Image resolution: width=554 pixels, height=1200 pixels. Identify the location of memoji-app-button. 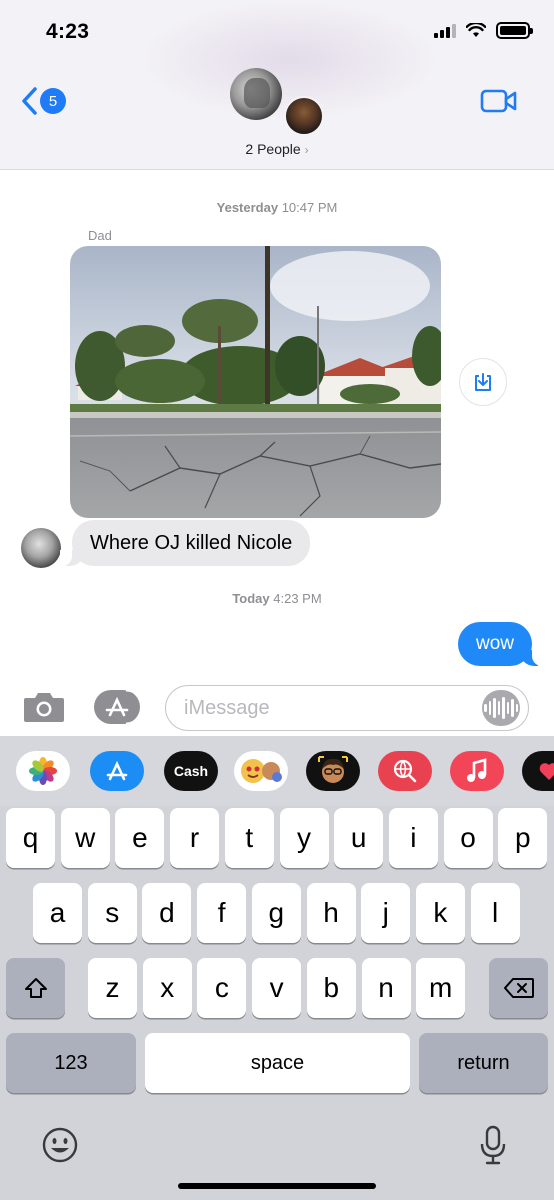
(333, 771).